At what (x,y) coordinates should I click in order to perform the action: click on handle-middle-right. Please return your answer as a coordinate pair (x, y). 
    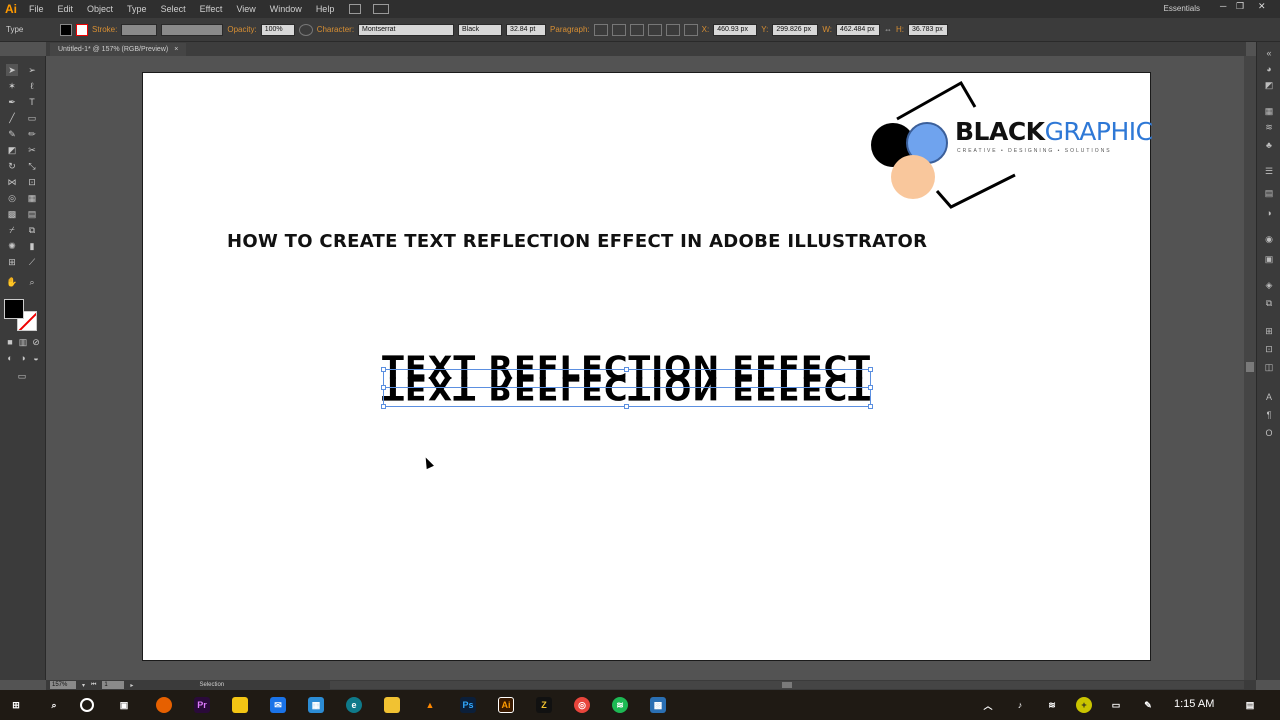
    Looking at the image, I should click on (870, 387).